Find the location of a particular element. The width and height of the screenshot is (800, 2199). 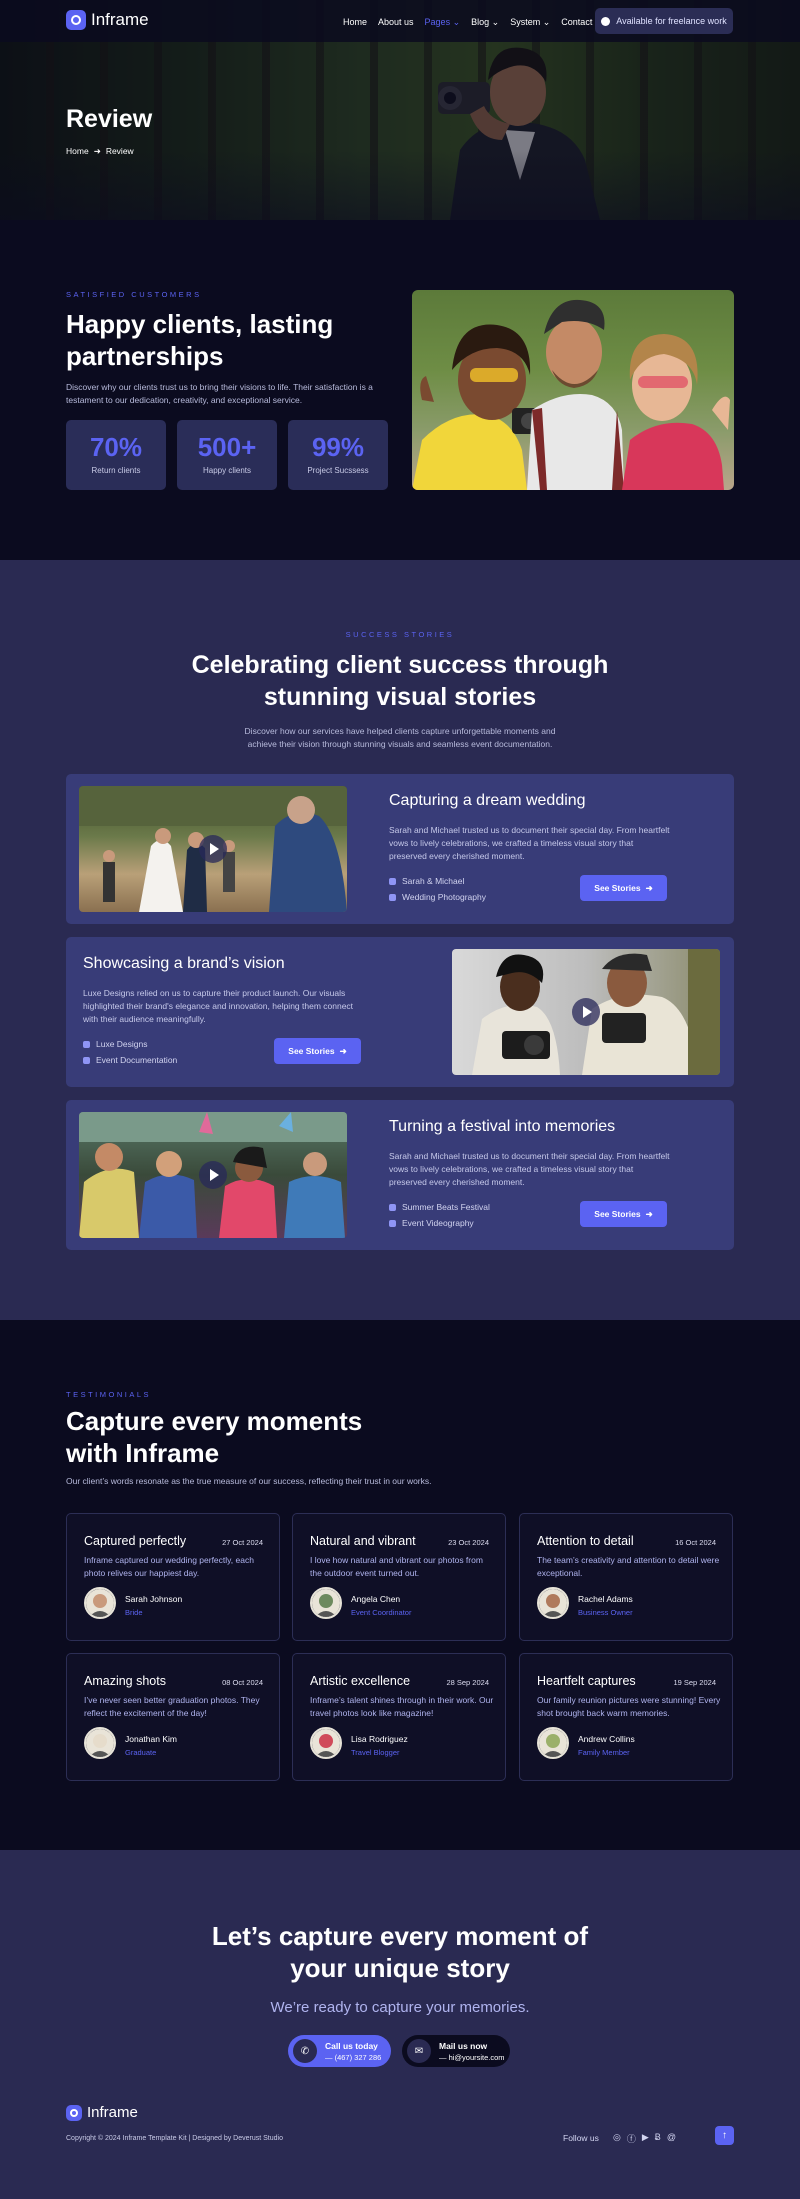

arrow-right-icon: ➜ is located at coordinates (343, 1050).